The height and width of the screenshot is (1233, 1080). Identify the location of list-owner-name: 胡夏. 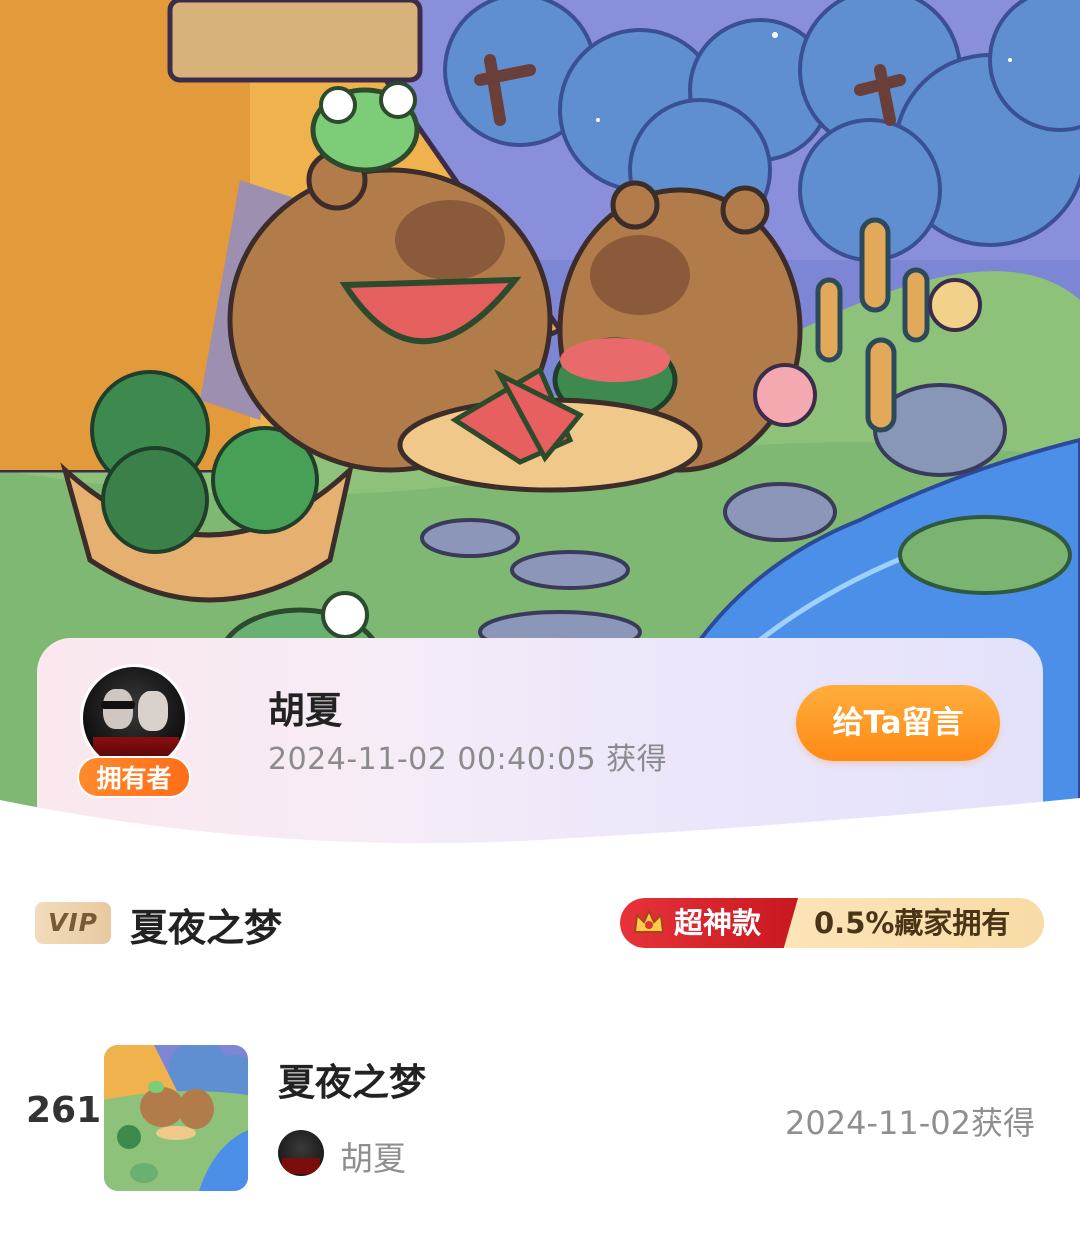
(373, 1156).